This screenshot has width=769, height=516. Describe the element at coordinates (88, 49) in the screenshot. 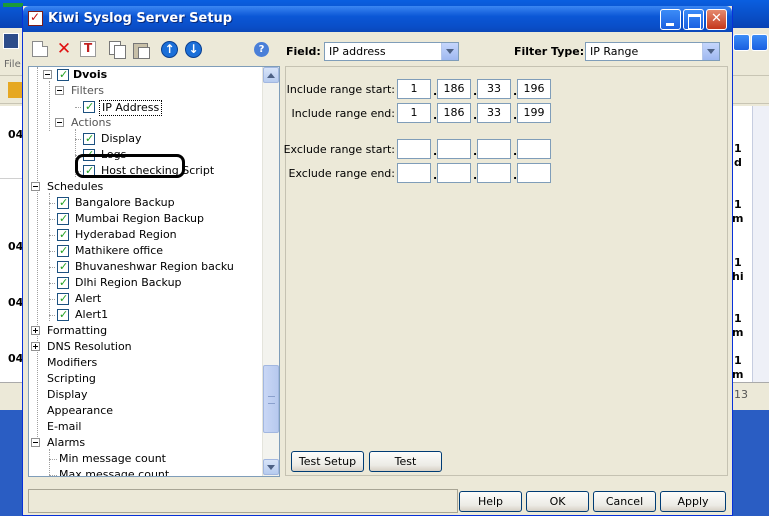

I see `rename-icon` at that location.